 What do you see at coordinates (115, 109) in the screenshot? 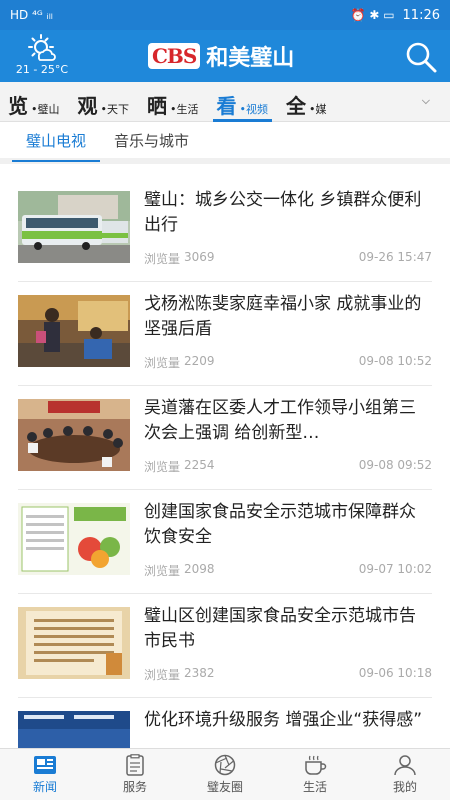
I see `channel-label-small: •天下` at bounding box center [115, 109].